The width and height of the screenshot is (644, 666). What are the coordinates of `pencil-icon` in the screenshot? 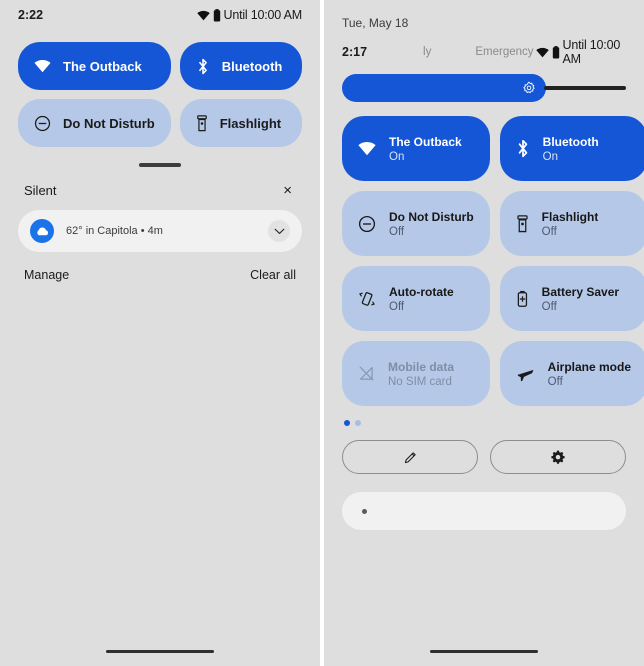 It's located at (410, 457).